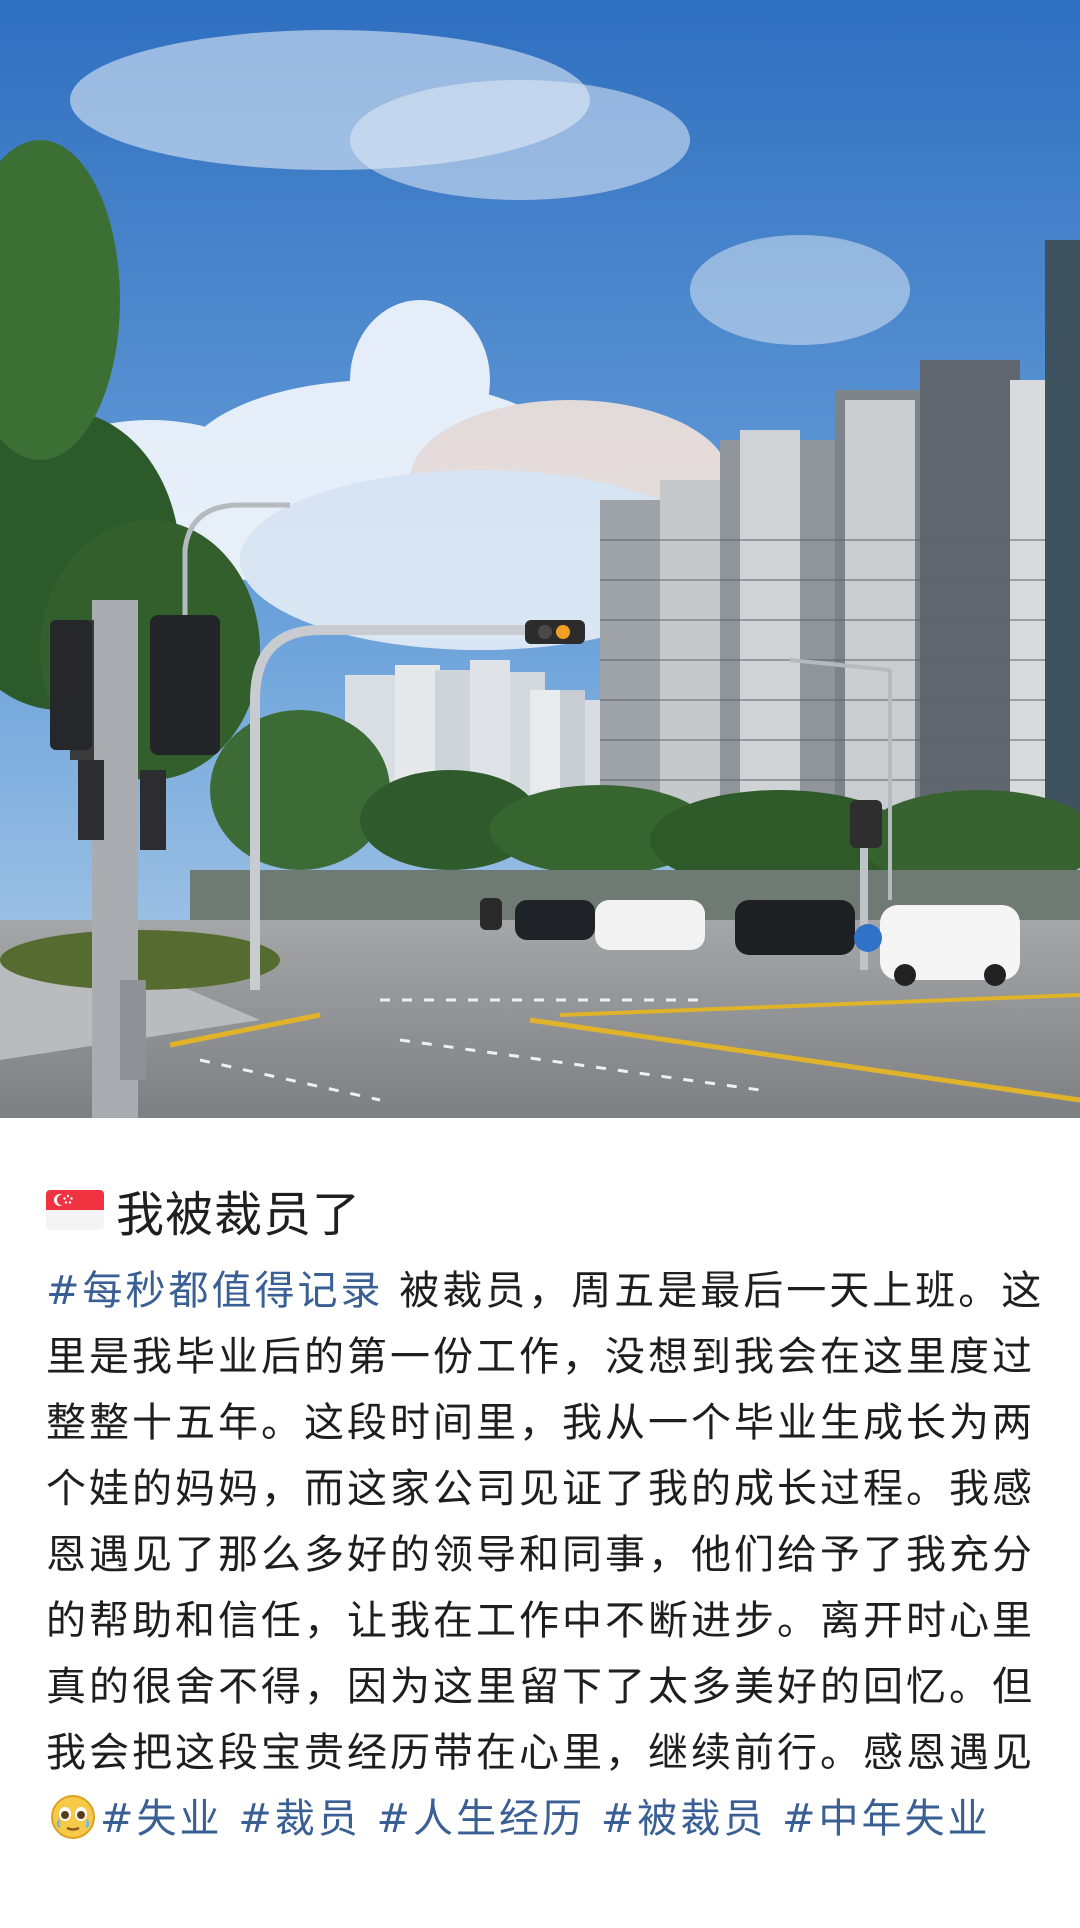 Image resolution: width=1080 pixels, height=1928 pixels. I want to click on hashtag-link: #裁员, so click(299, 1819).